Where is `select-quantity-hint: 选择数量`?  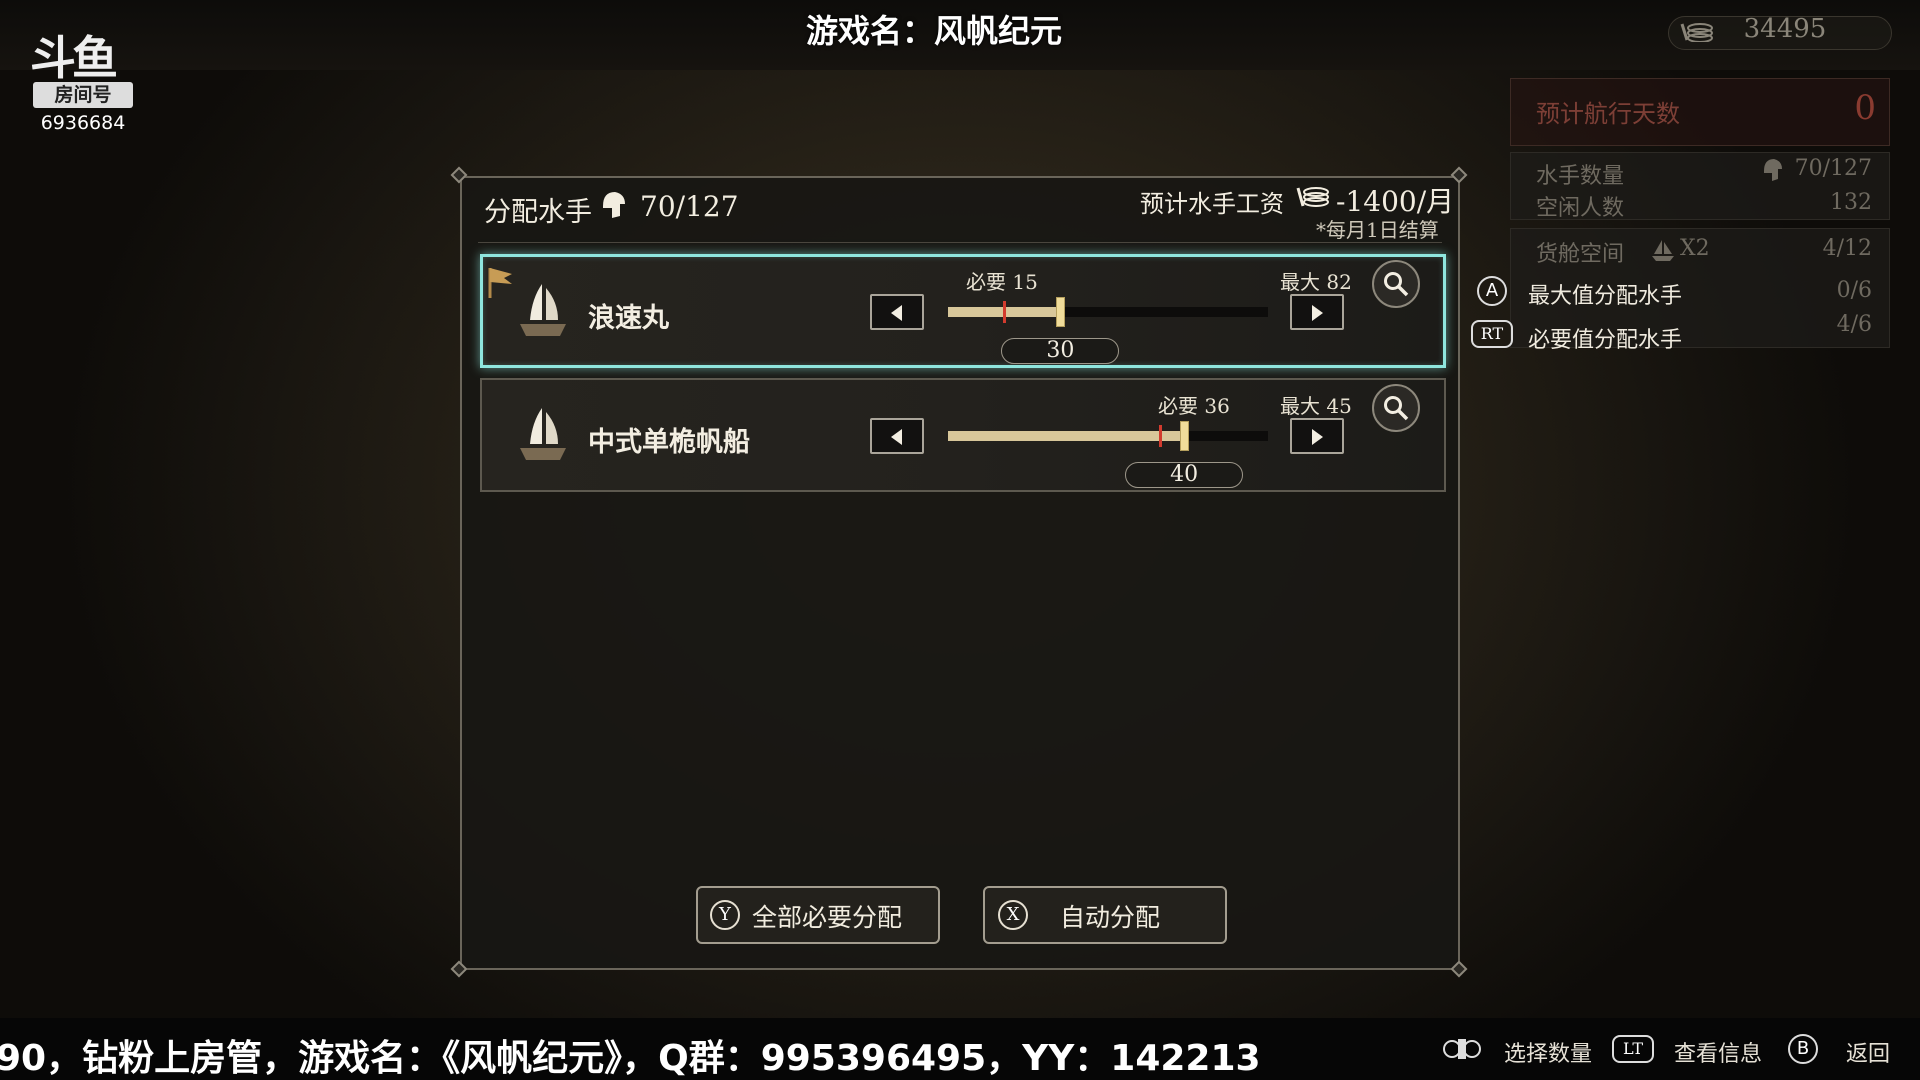
select-quantity-hint: 选择数量 is located at coordinates (1548, 1052).